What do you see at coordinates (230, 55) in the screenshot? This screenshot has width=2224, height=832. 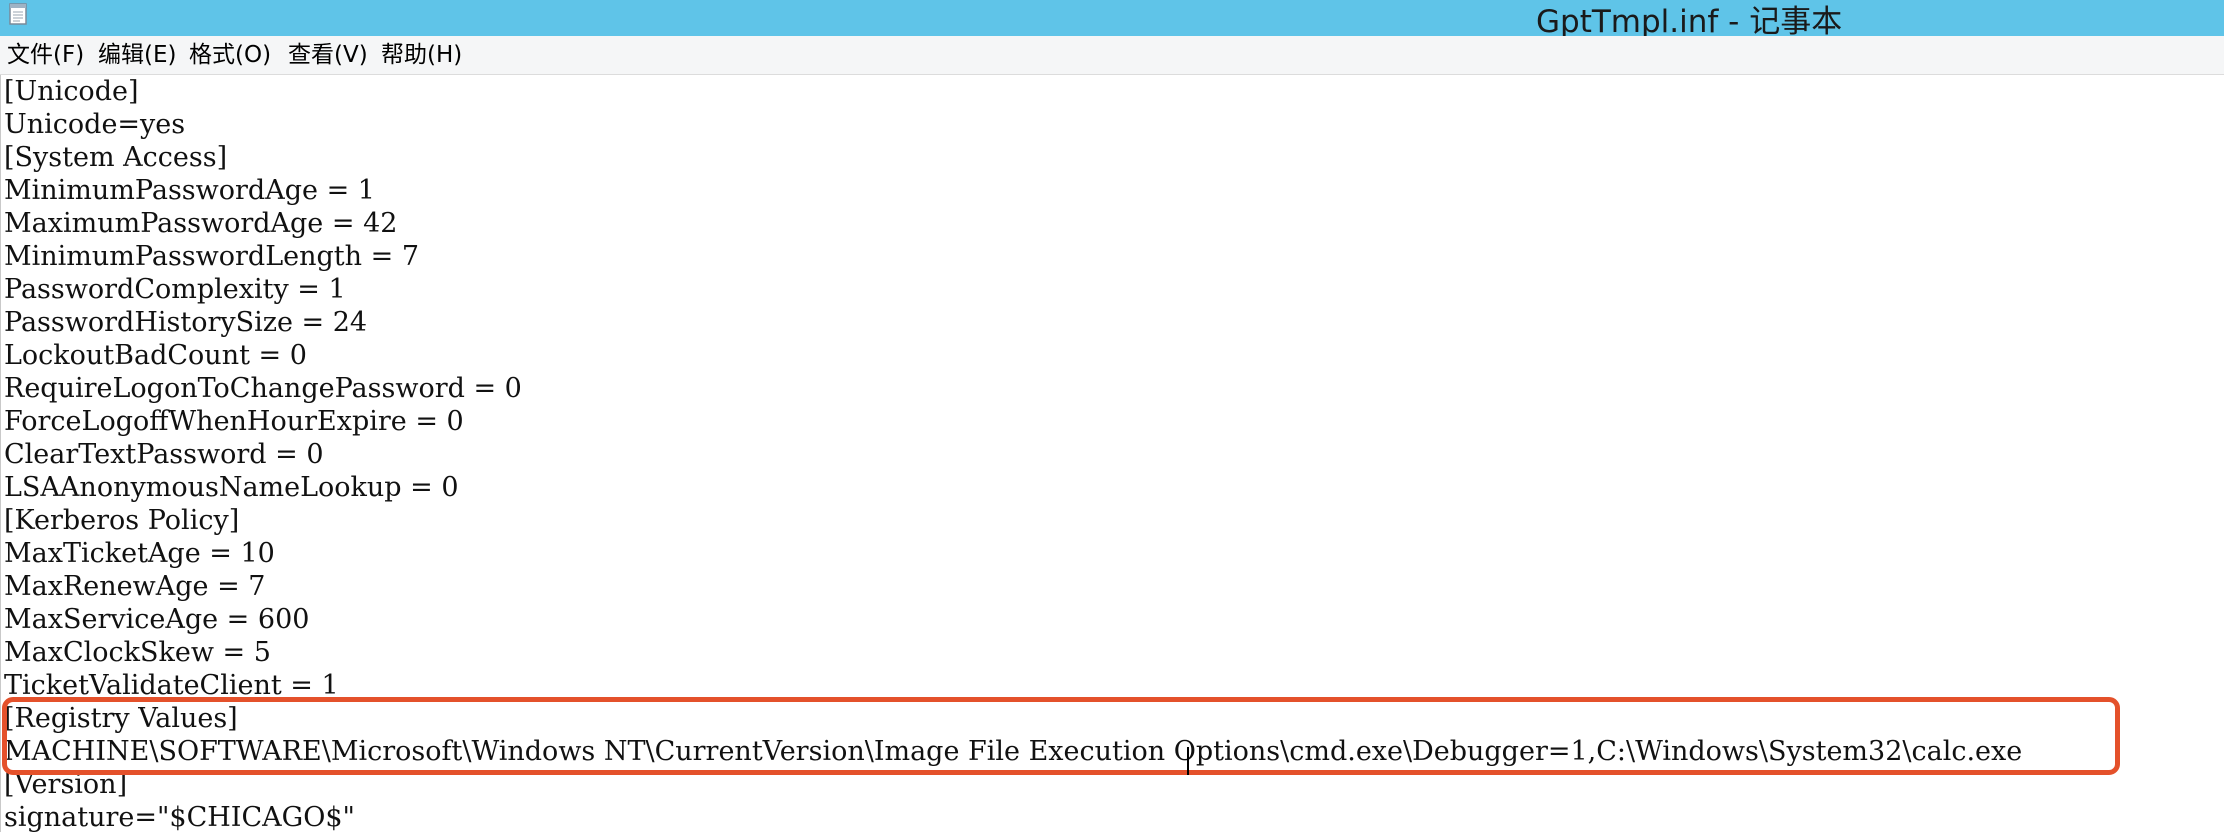 I see `menu-format: 格式(O)` at bounding box center [230, 55].